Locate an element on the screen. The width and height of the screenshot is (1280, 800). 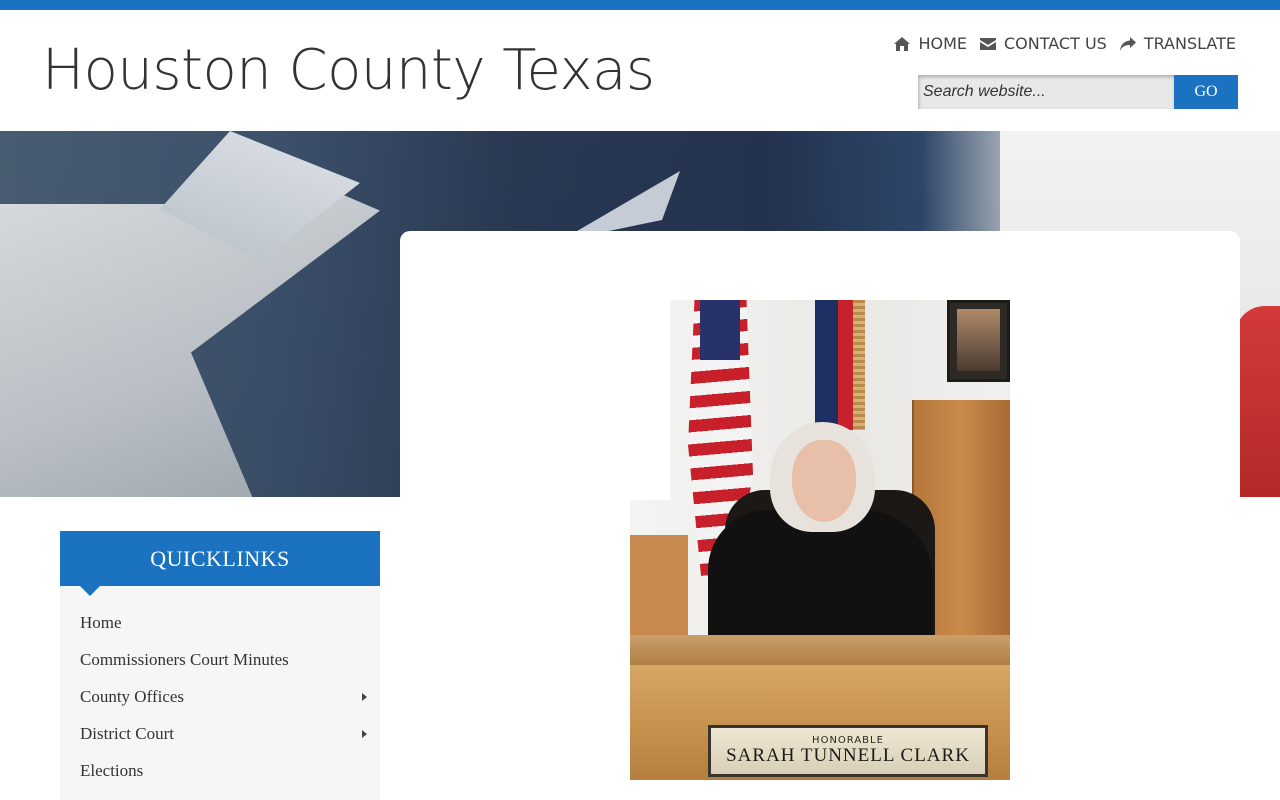
nav-translate-link: TRANSLATE is located at coordinates (1177, 43).